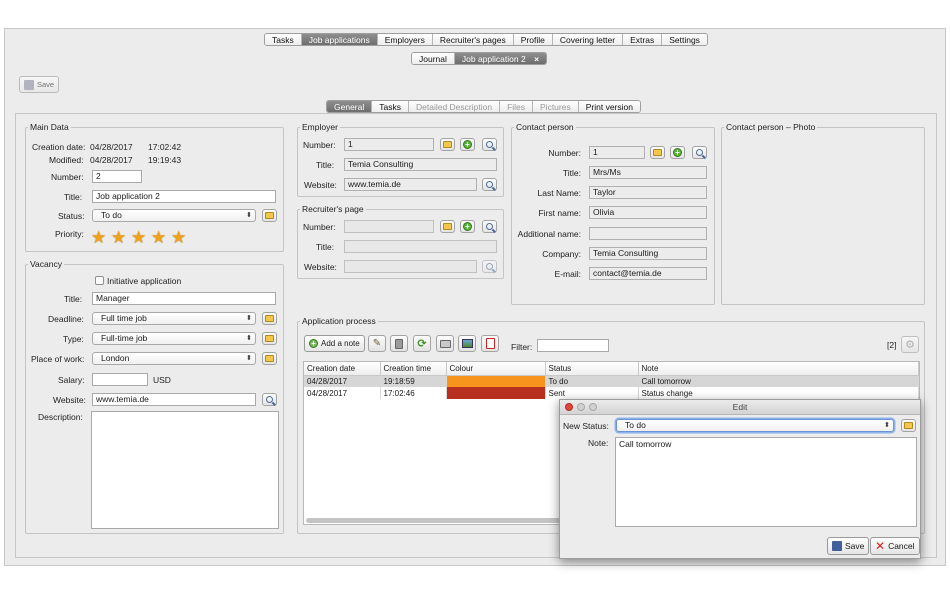  What do you see at coordinates (559, 193) in the screenshot?
I see `last-name-label: Last Name:` at bounding box center [559, 193].